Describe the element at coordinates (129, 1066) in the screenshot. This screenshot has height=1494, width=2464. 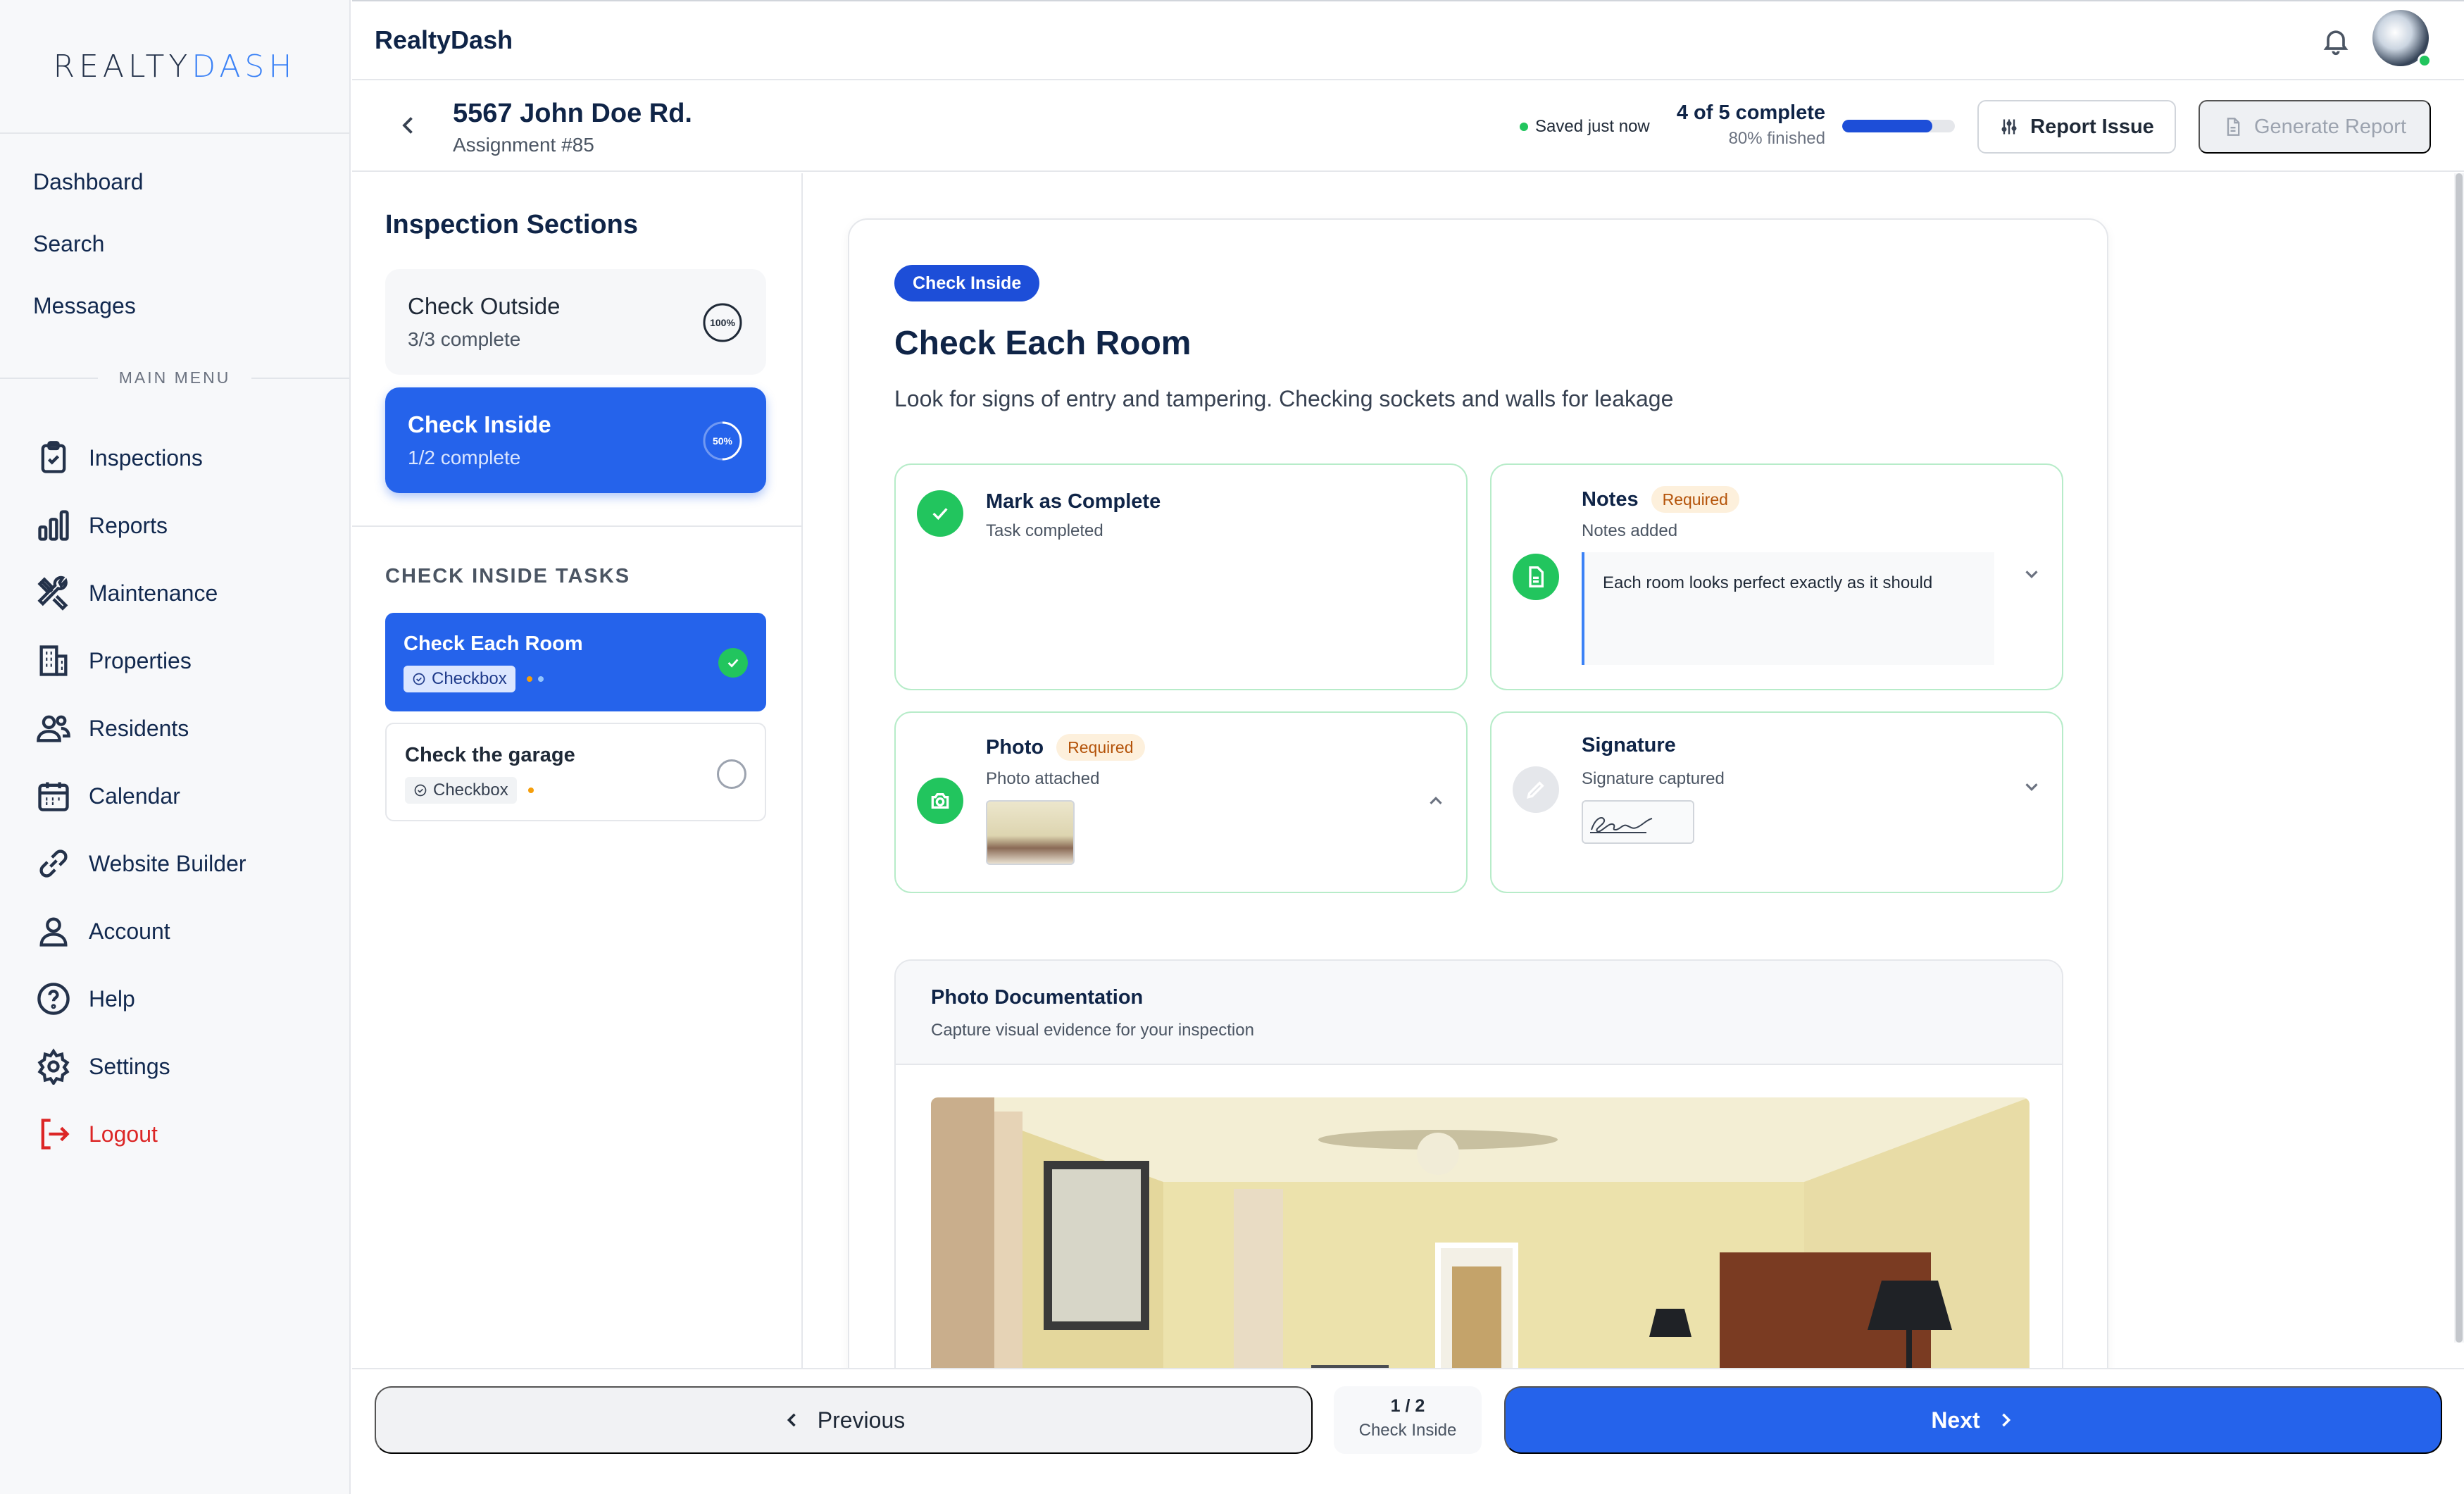
I see `sidebar-item-label: Settings` at that location.